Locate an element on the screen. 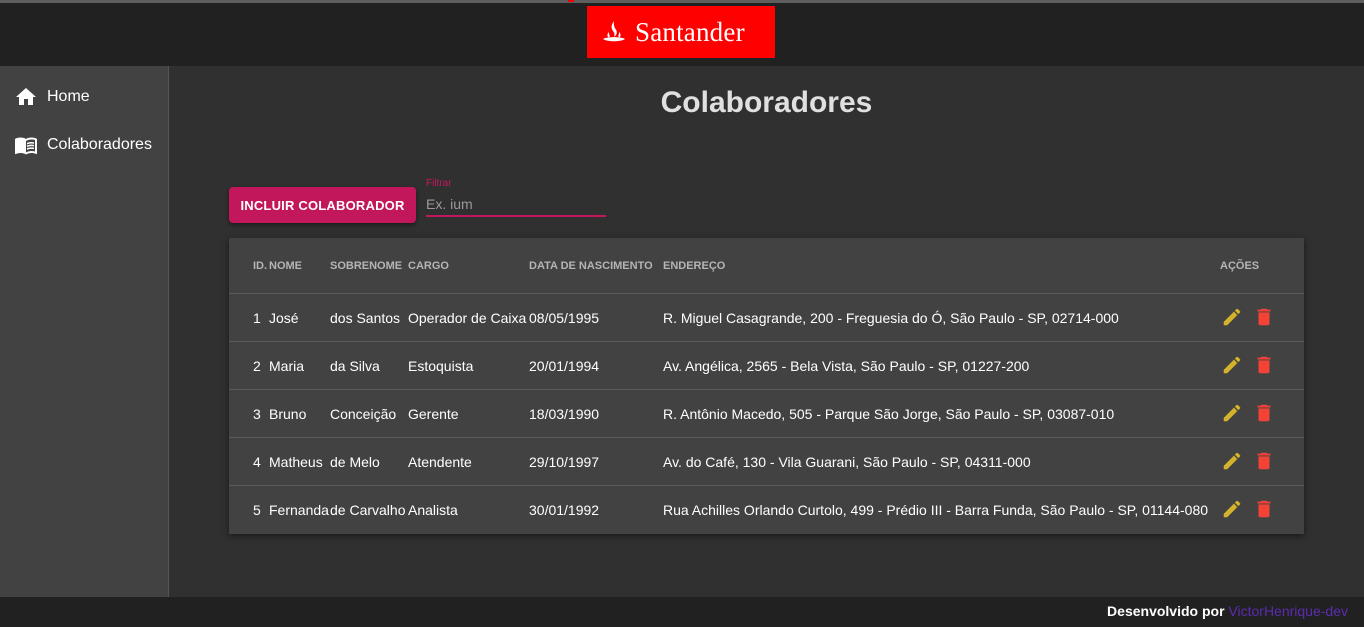 This screenshot has height=627, width=1364. add-colaborador-button: INCLUIR COLABORADOR is located at coordinates (322, 205).